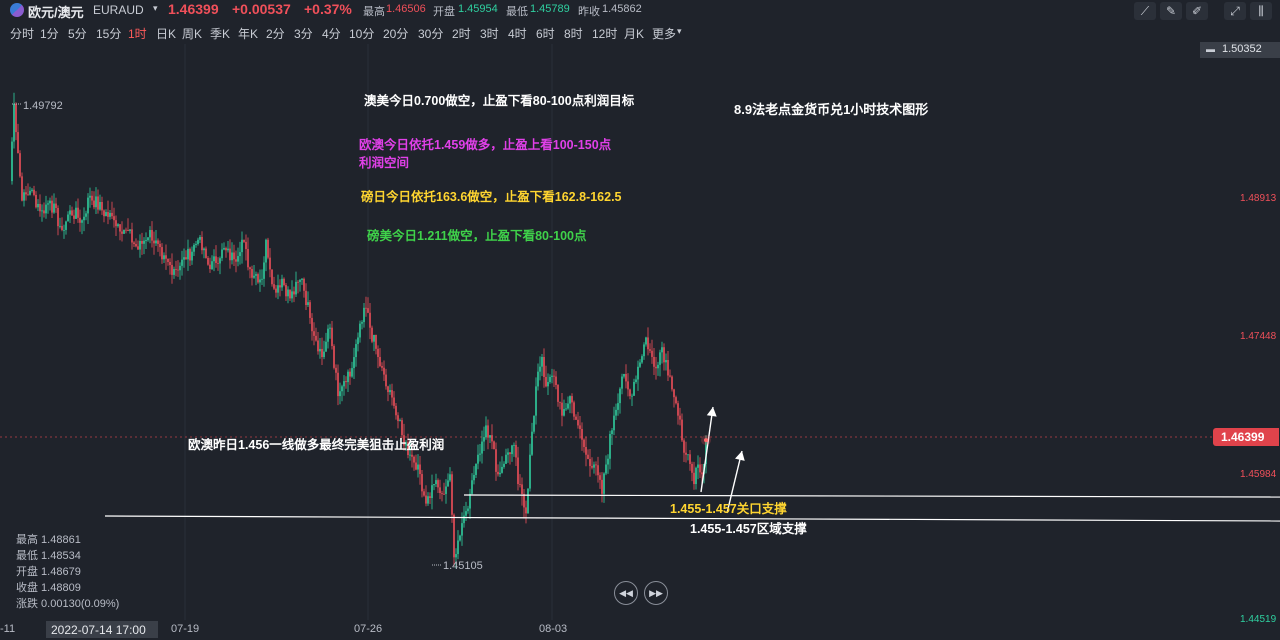 This screenshot has width=1280, height=640. What do you see at coordinates (361, 33) in the screenshot?
I see `tab-timeframe: 10分` at bounding box center [361, 33].